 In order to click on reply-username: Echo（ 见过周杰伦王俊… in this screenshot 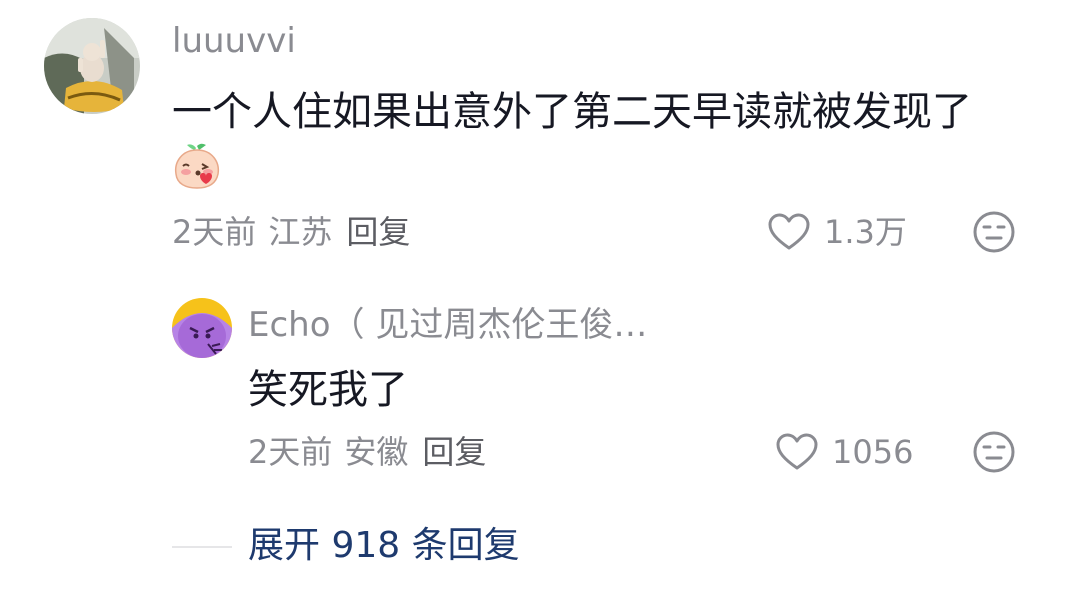, I will do `click(447, 325)`.